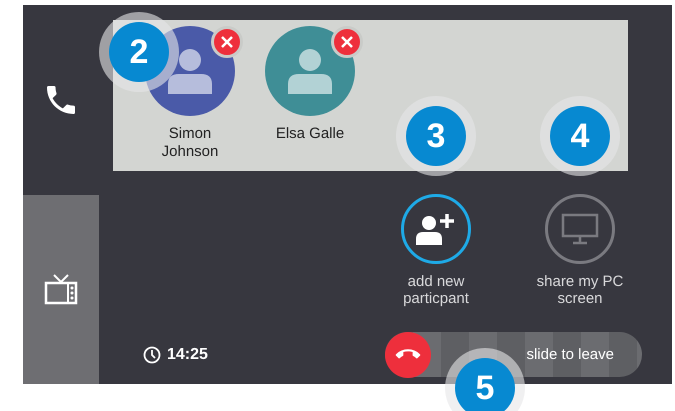 The height and width of the screenshot is (411, 675). Describe the element at coordinates (513, 354) in the screenshot. I see `leave-slider: slide to leave` at that location.